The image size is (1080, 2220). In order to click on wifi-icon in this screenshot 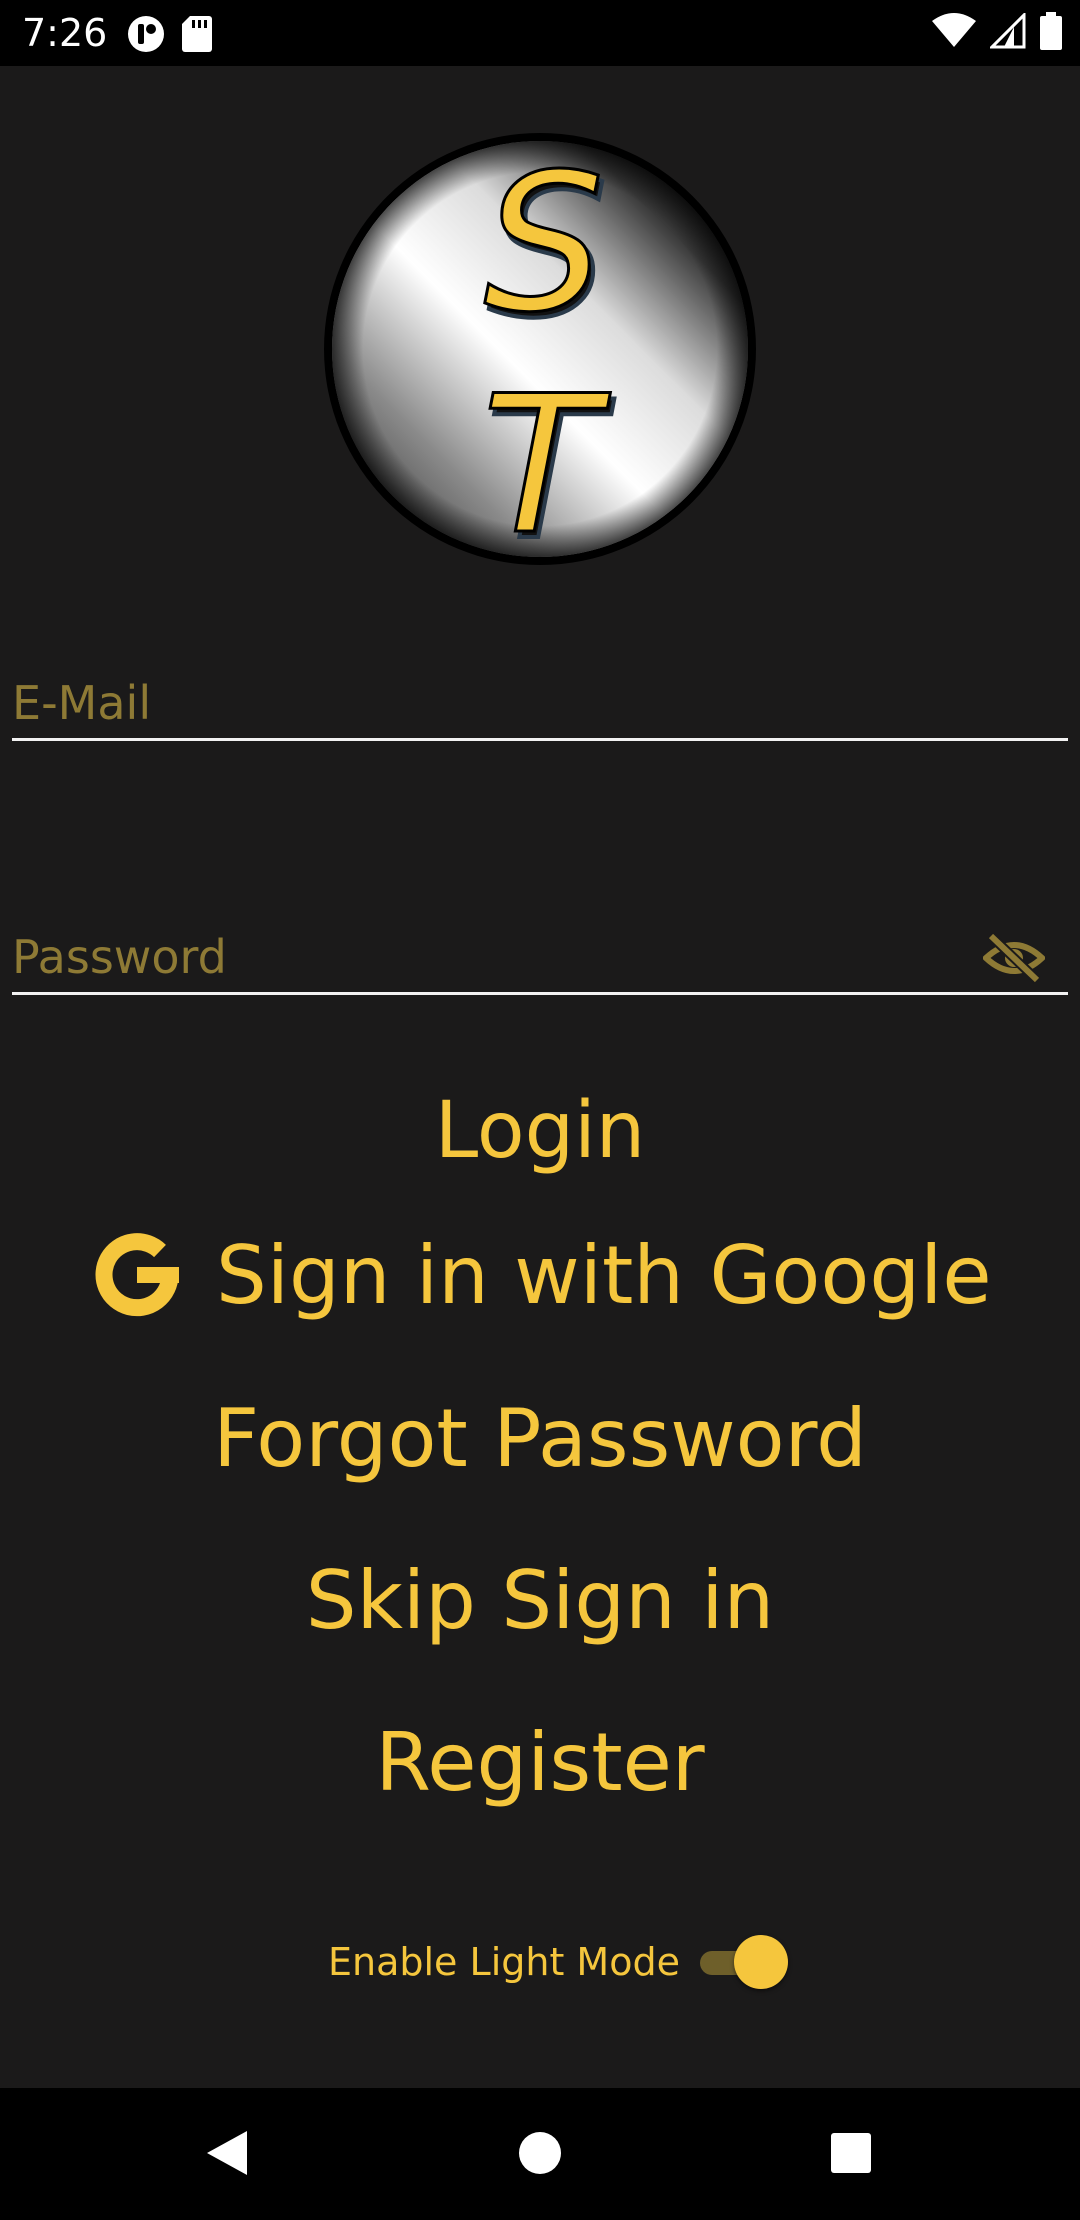, I will do `click(954, 33)`.